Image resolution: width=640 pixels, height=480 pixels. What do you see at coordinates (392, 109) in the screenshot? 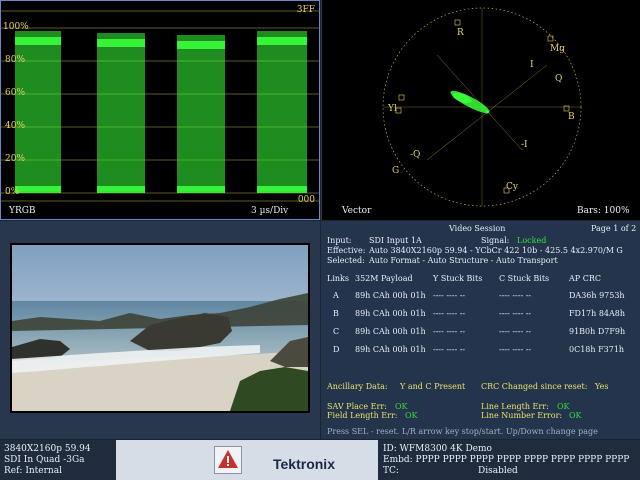
I see `target-yl: Yl` at bounding box center [392, 109].